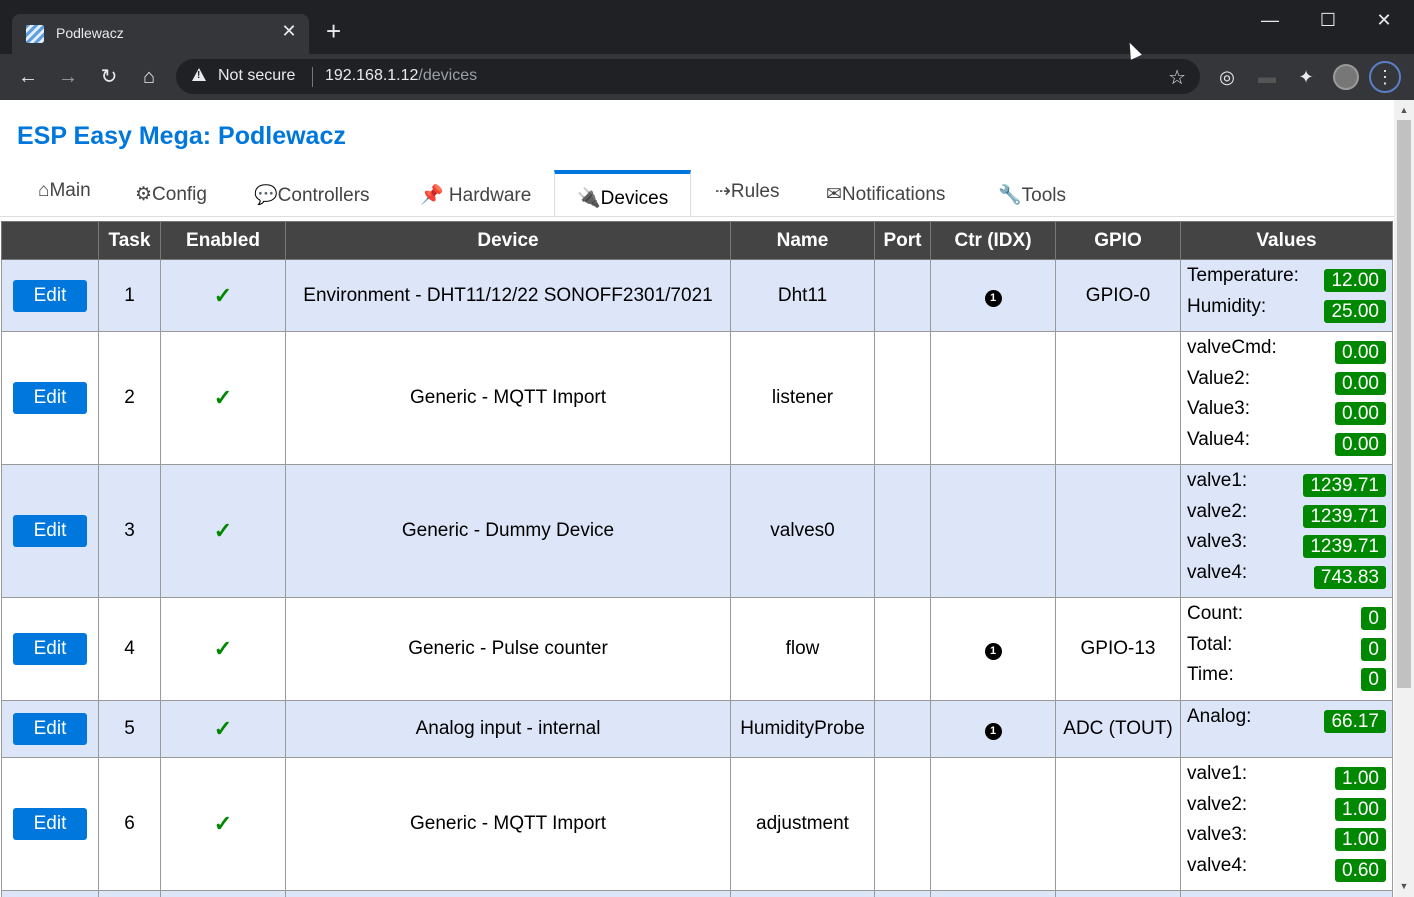 The width and height of the screenshot is (1414, 897). I want to click on menu-divider, so click(697, 216).